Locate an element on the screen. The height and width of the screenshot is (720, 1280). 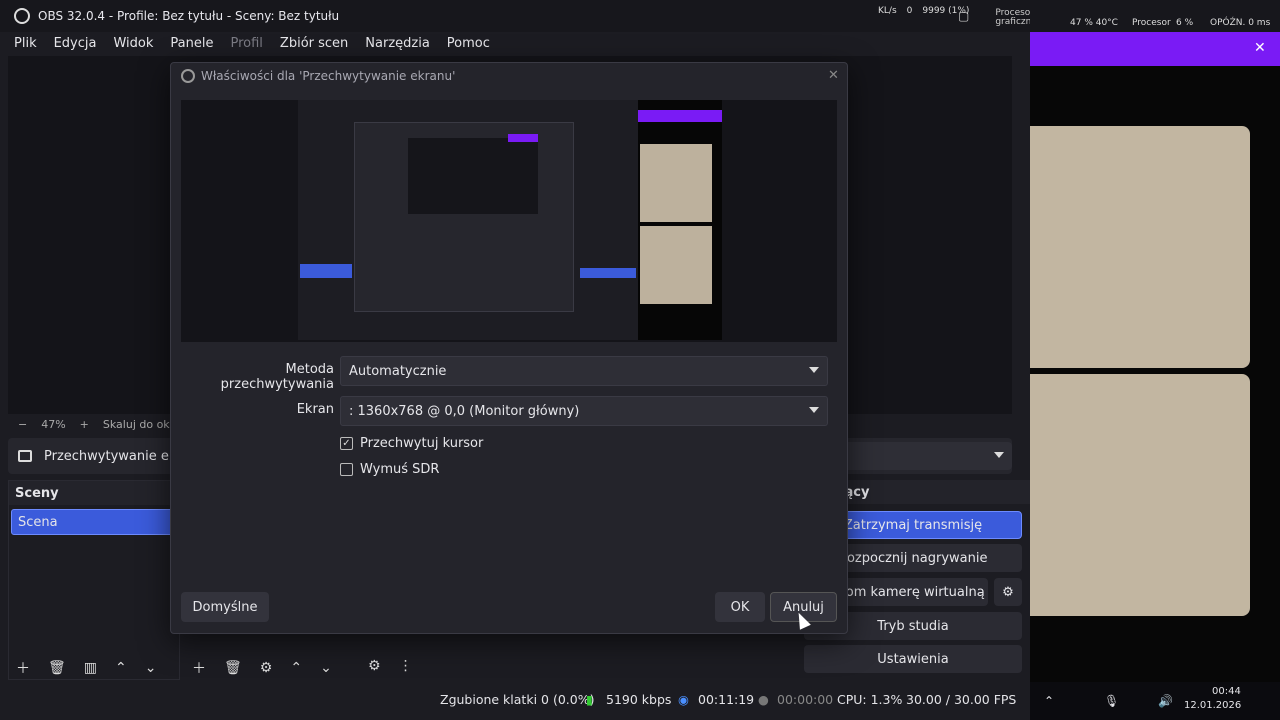
capture-method-select: Automatycznie is located at coordinates (584, 371).